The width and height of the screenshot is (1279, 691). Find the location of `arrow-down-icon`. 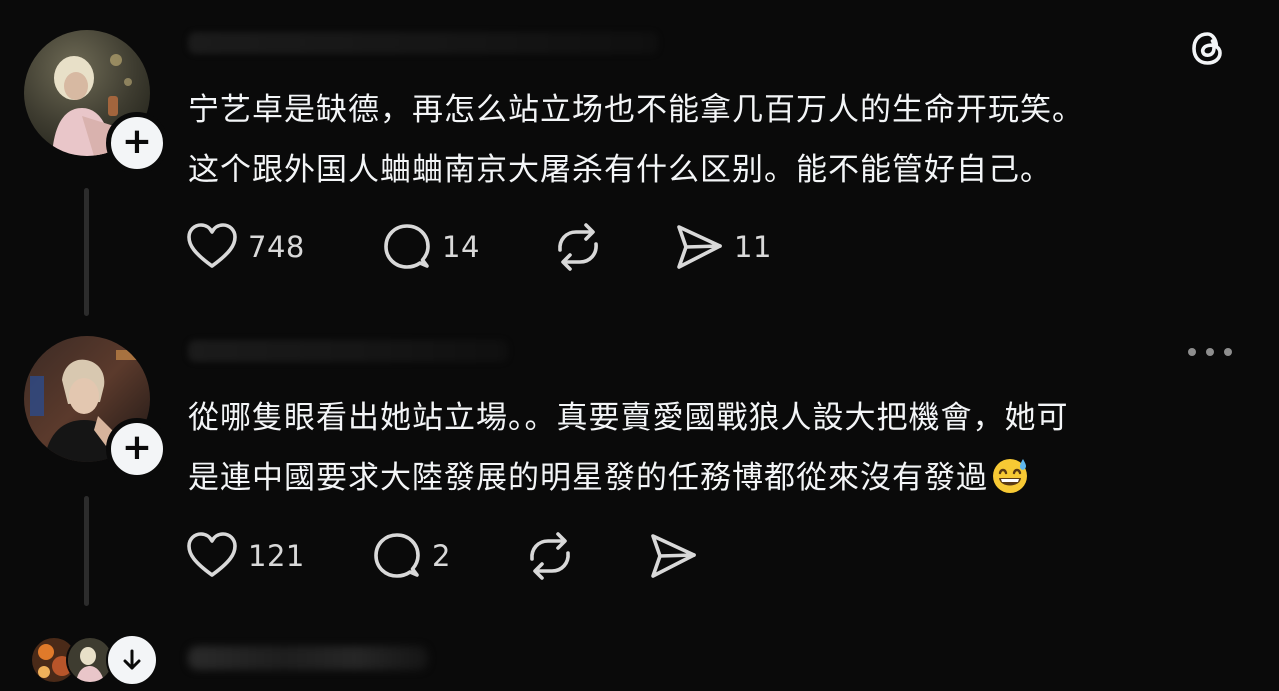

arrow-down-icon is located at coordinates (132, 659).